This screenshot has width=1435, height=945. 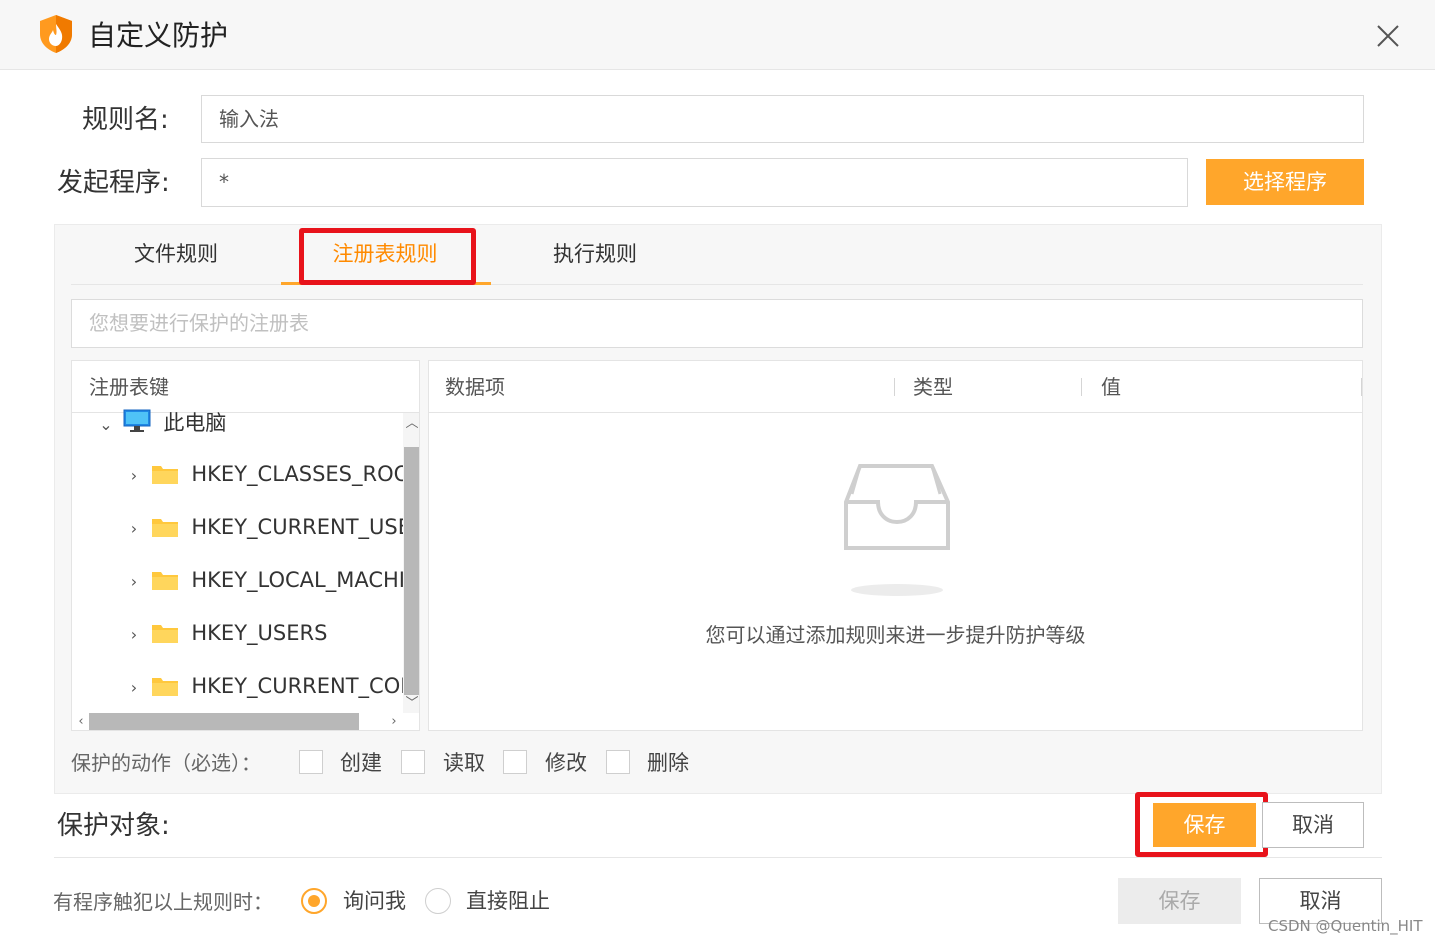 I want to click on rule-name-input: 输入法, so click(x=782, y=119).